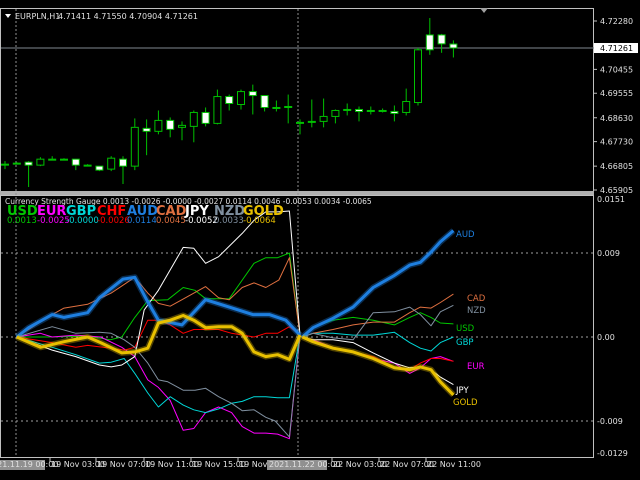 Image resolution: width=640 pixels, height=480 pixels. Describe the element at coordinates (612, 453) in the screenshot. I see `indicator-axis-label: -0.0129` at that location.